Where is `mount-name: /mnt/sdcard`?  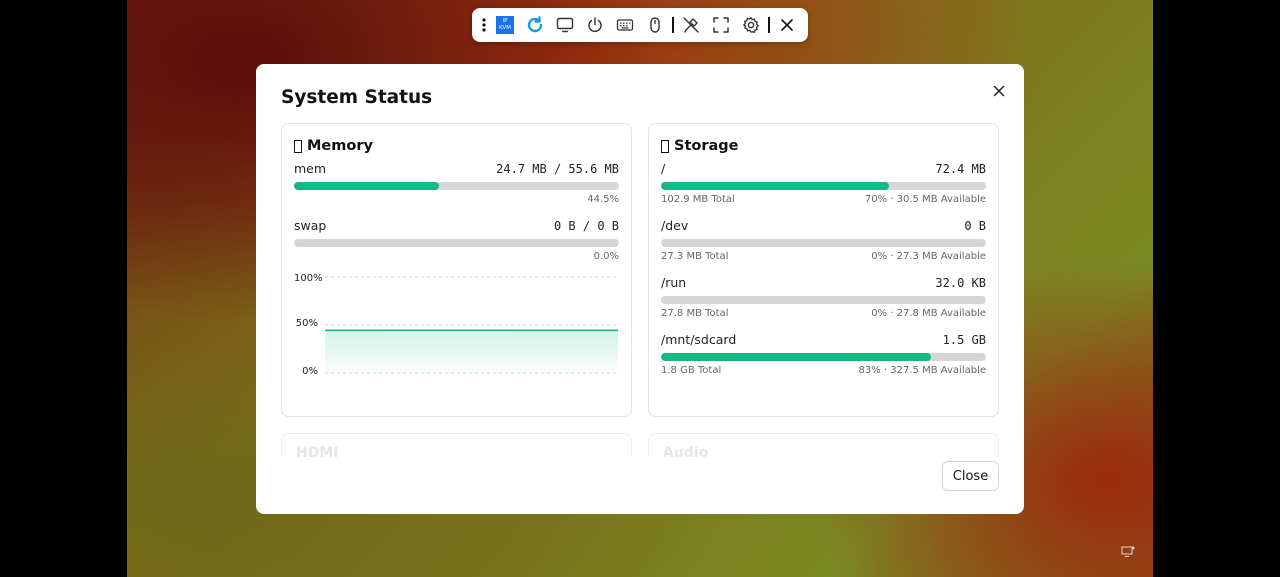
mount-name: /mnt/sdcard is located at coordinates (699, 339).